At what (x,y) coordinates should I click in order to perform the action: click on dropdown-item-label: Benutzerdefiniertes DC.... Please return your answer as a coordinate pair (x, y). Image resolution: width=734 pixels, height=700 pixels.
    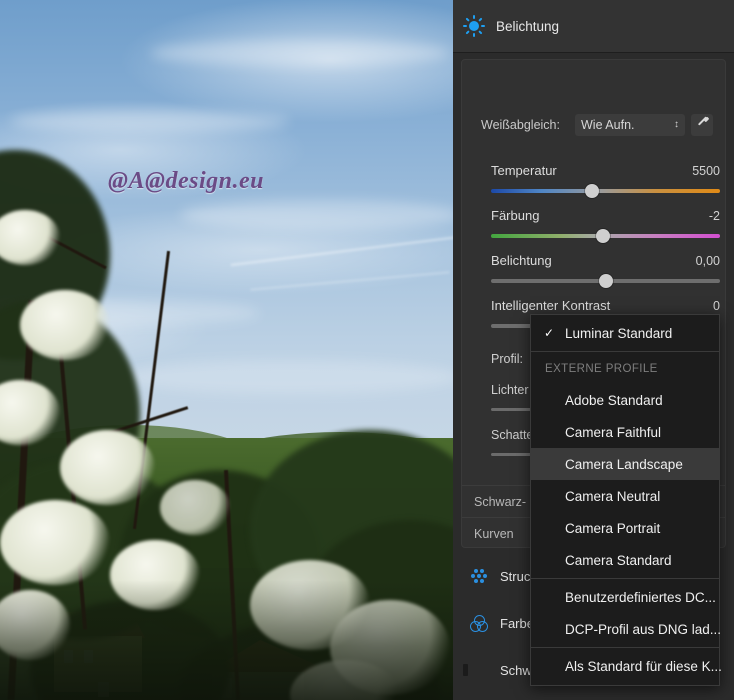
    Looking at the image, I should click on (640, 597).